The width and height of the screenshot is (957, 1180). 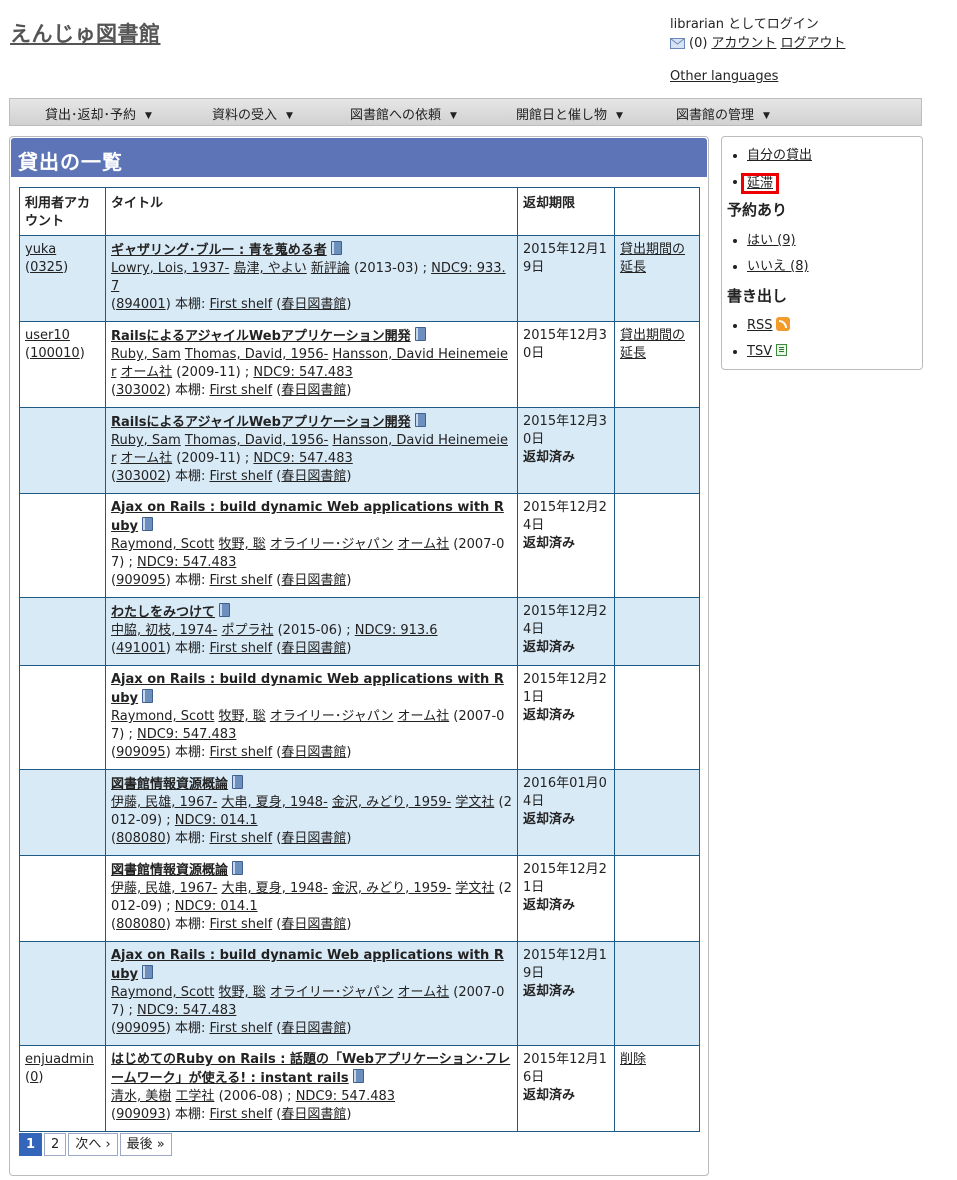 I want to click on user-link: user10, so click(x=47, y=335).